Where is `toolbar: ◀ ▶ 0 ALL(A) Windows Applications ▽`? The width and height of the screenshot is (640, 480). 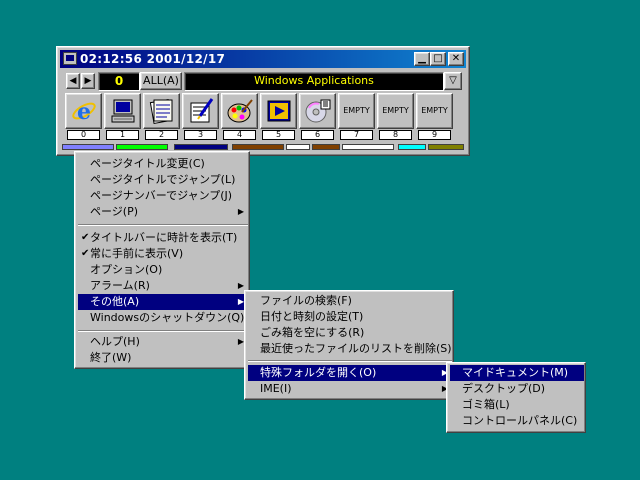
toolbar: ◀ ▶ 0 ALL(A) Windows Applications ▽ is located at coordinates (263, 81).